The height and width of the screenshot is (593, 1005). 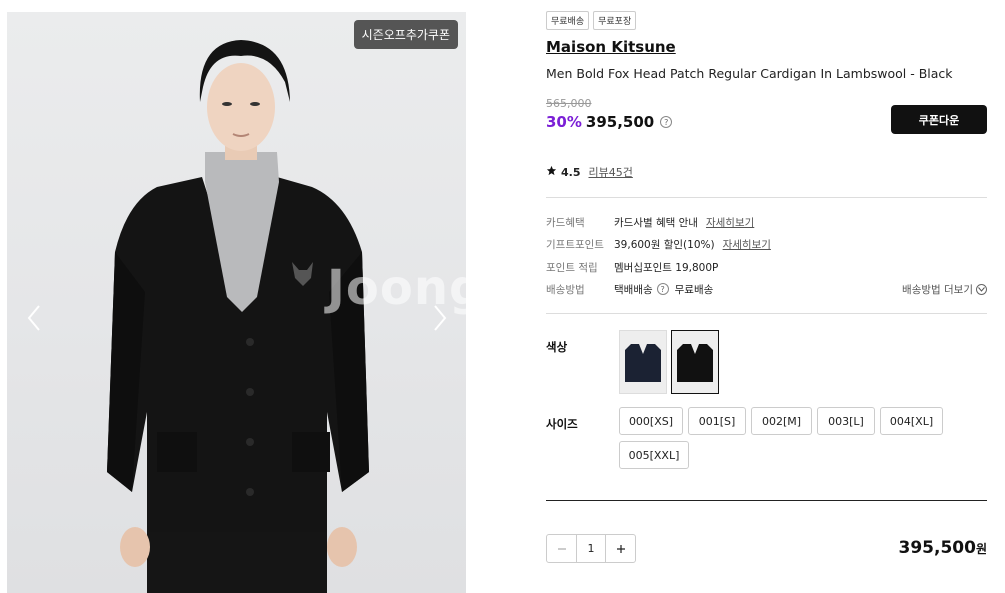 I want to click on point-row: 포인트 적립 멤버십포인트 19,800P, so click(x=632, y=267).